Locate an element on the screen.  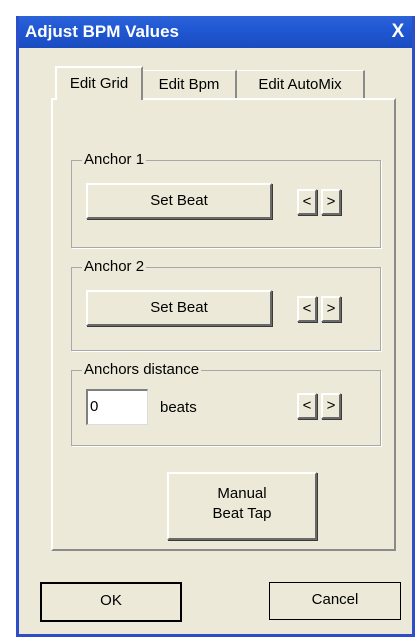
anchors-distance-group: Anchors distance 0 beats < > is located at coordinates (226, 403).